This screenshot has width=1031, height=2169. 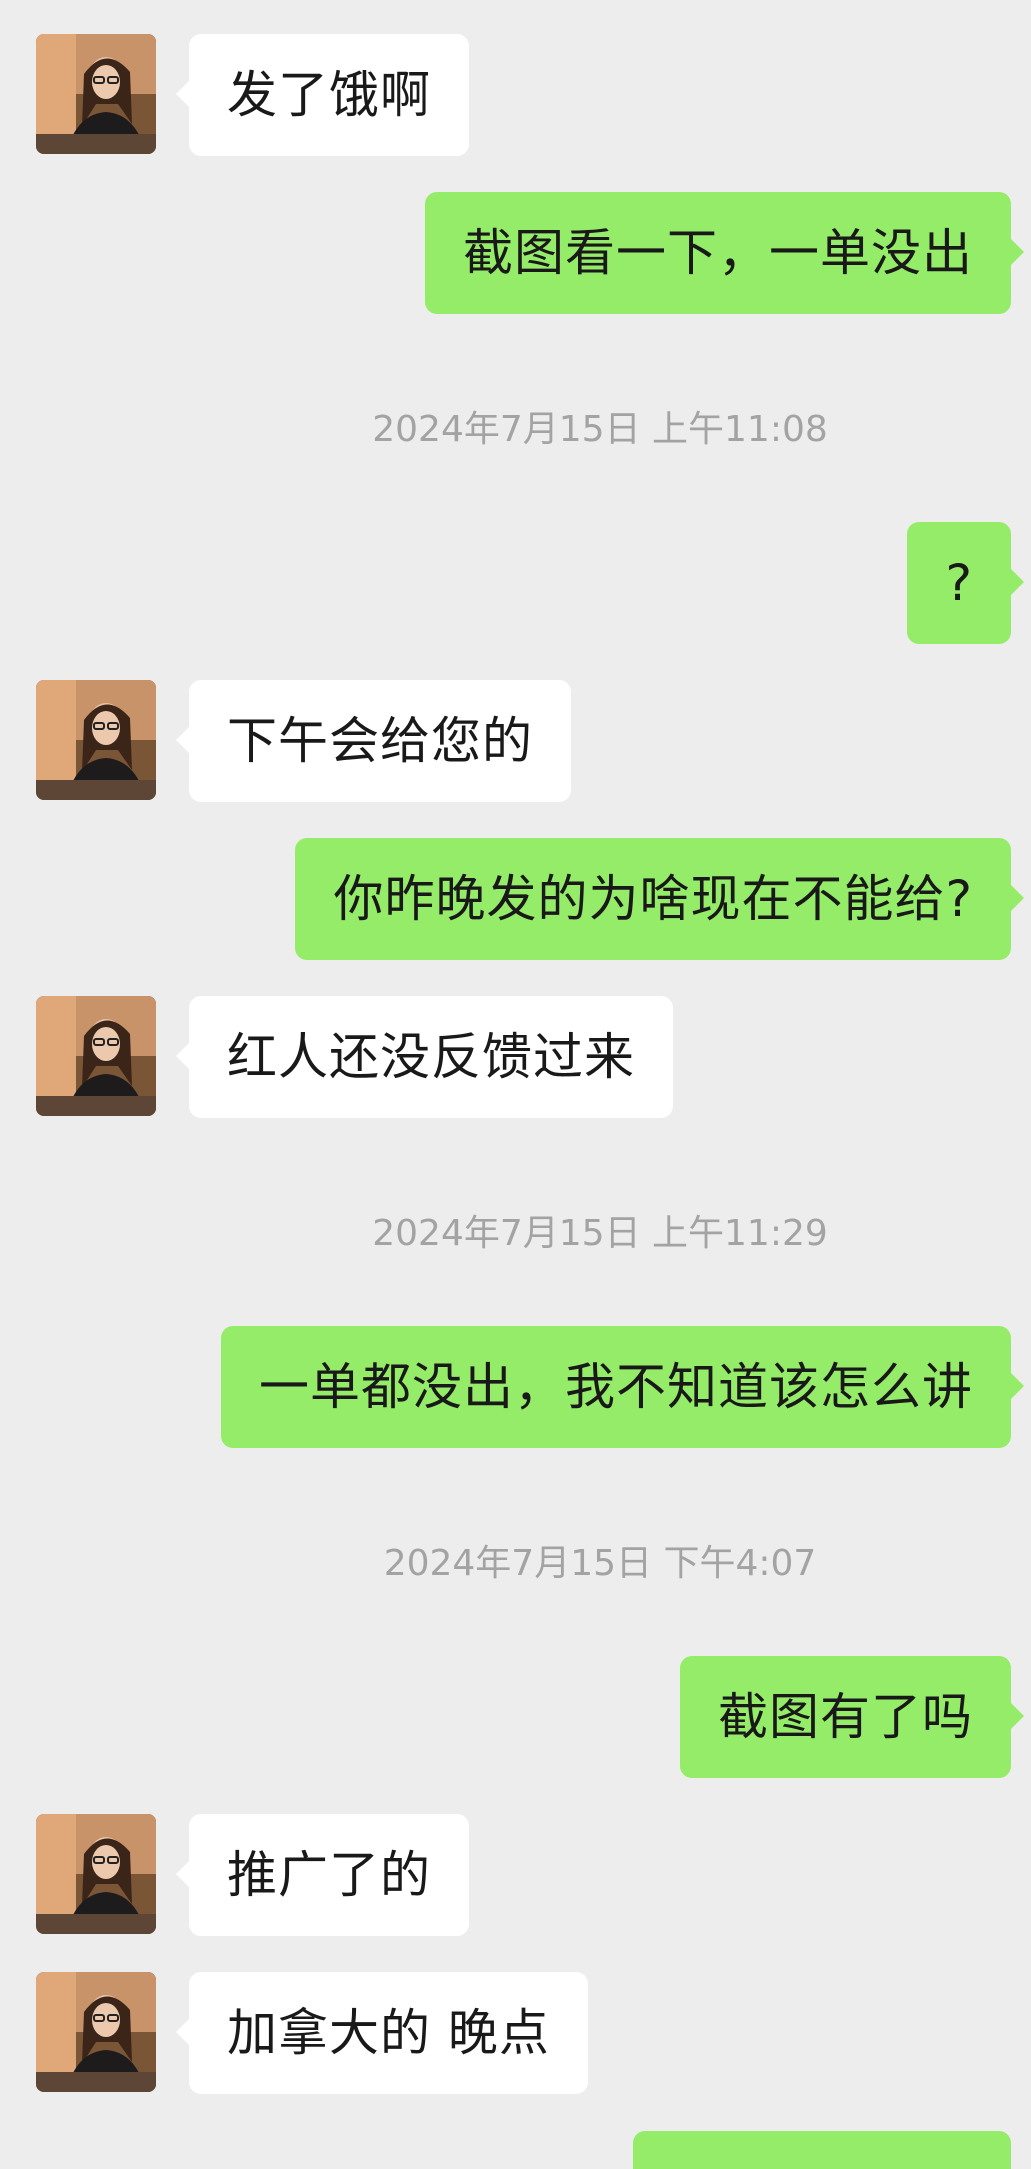 What do you see at coordinates (622, 1387) in the screenshot?
I see `outgoing-message-bubble: 一单都没出，我不知道该怎么讲` at bounding box center [622, 1387].